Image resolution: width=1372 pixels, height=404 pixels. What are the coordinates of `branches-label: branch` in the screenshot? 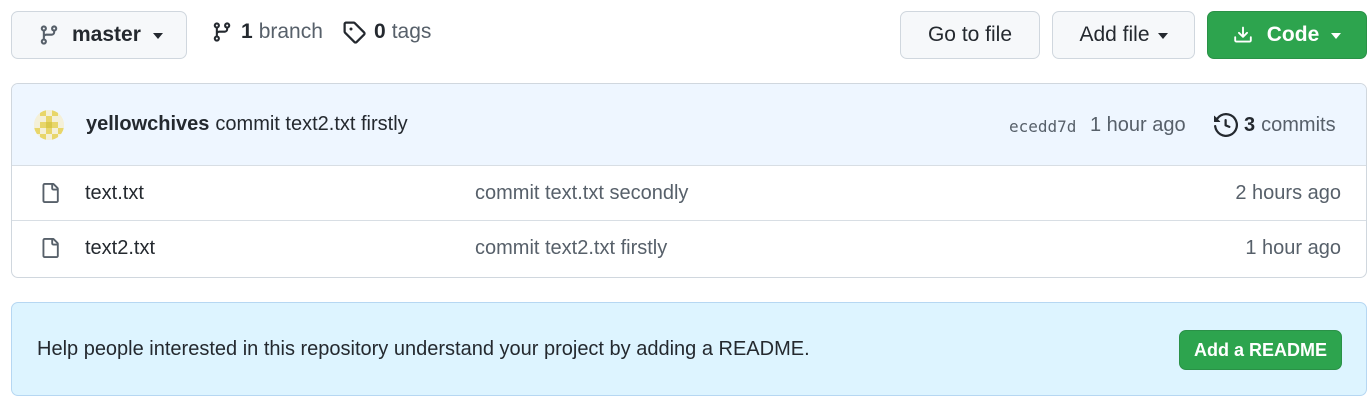 It's located at (290, 31).